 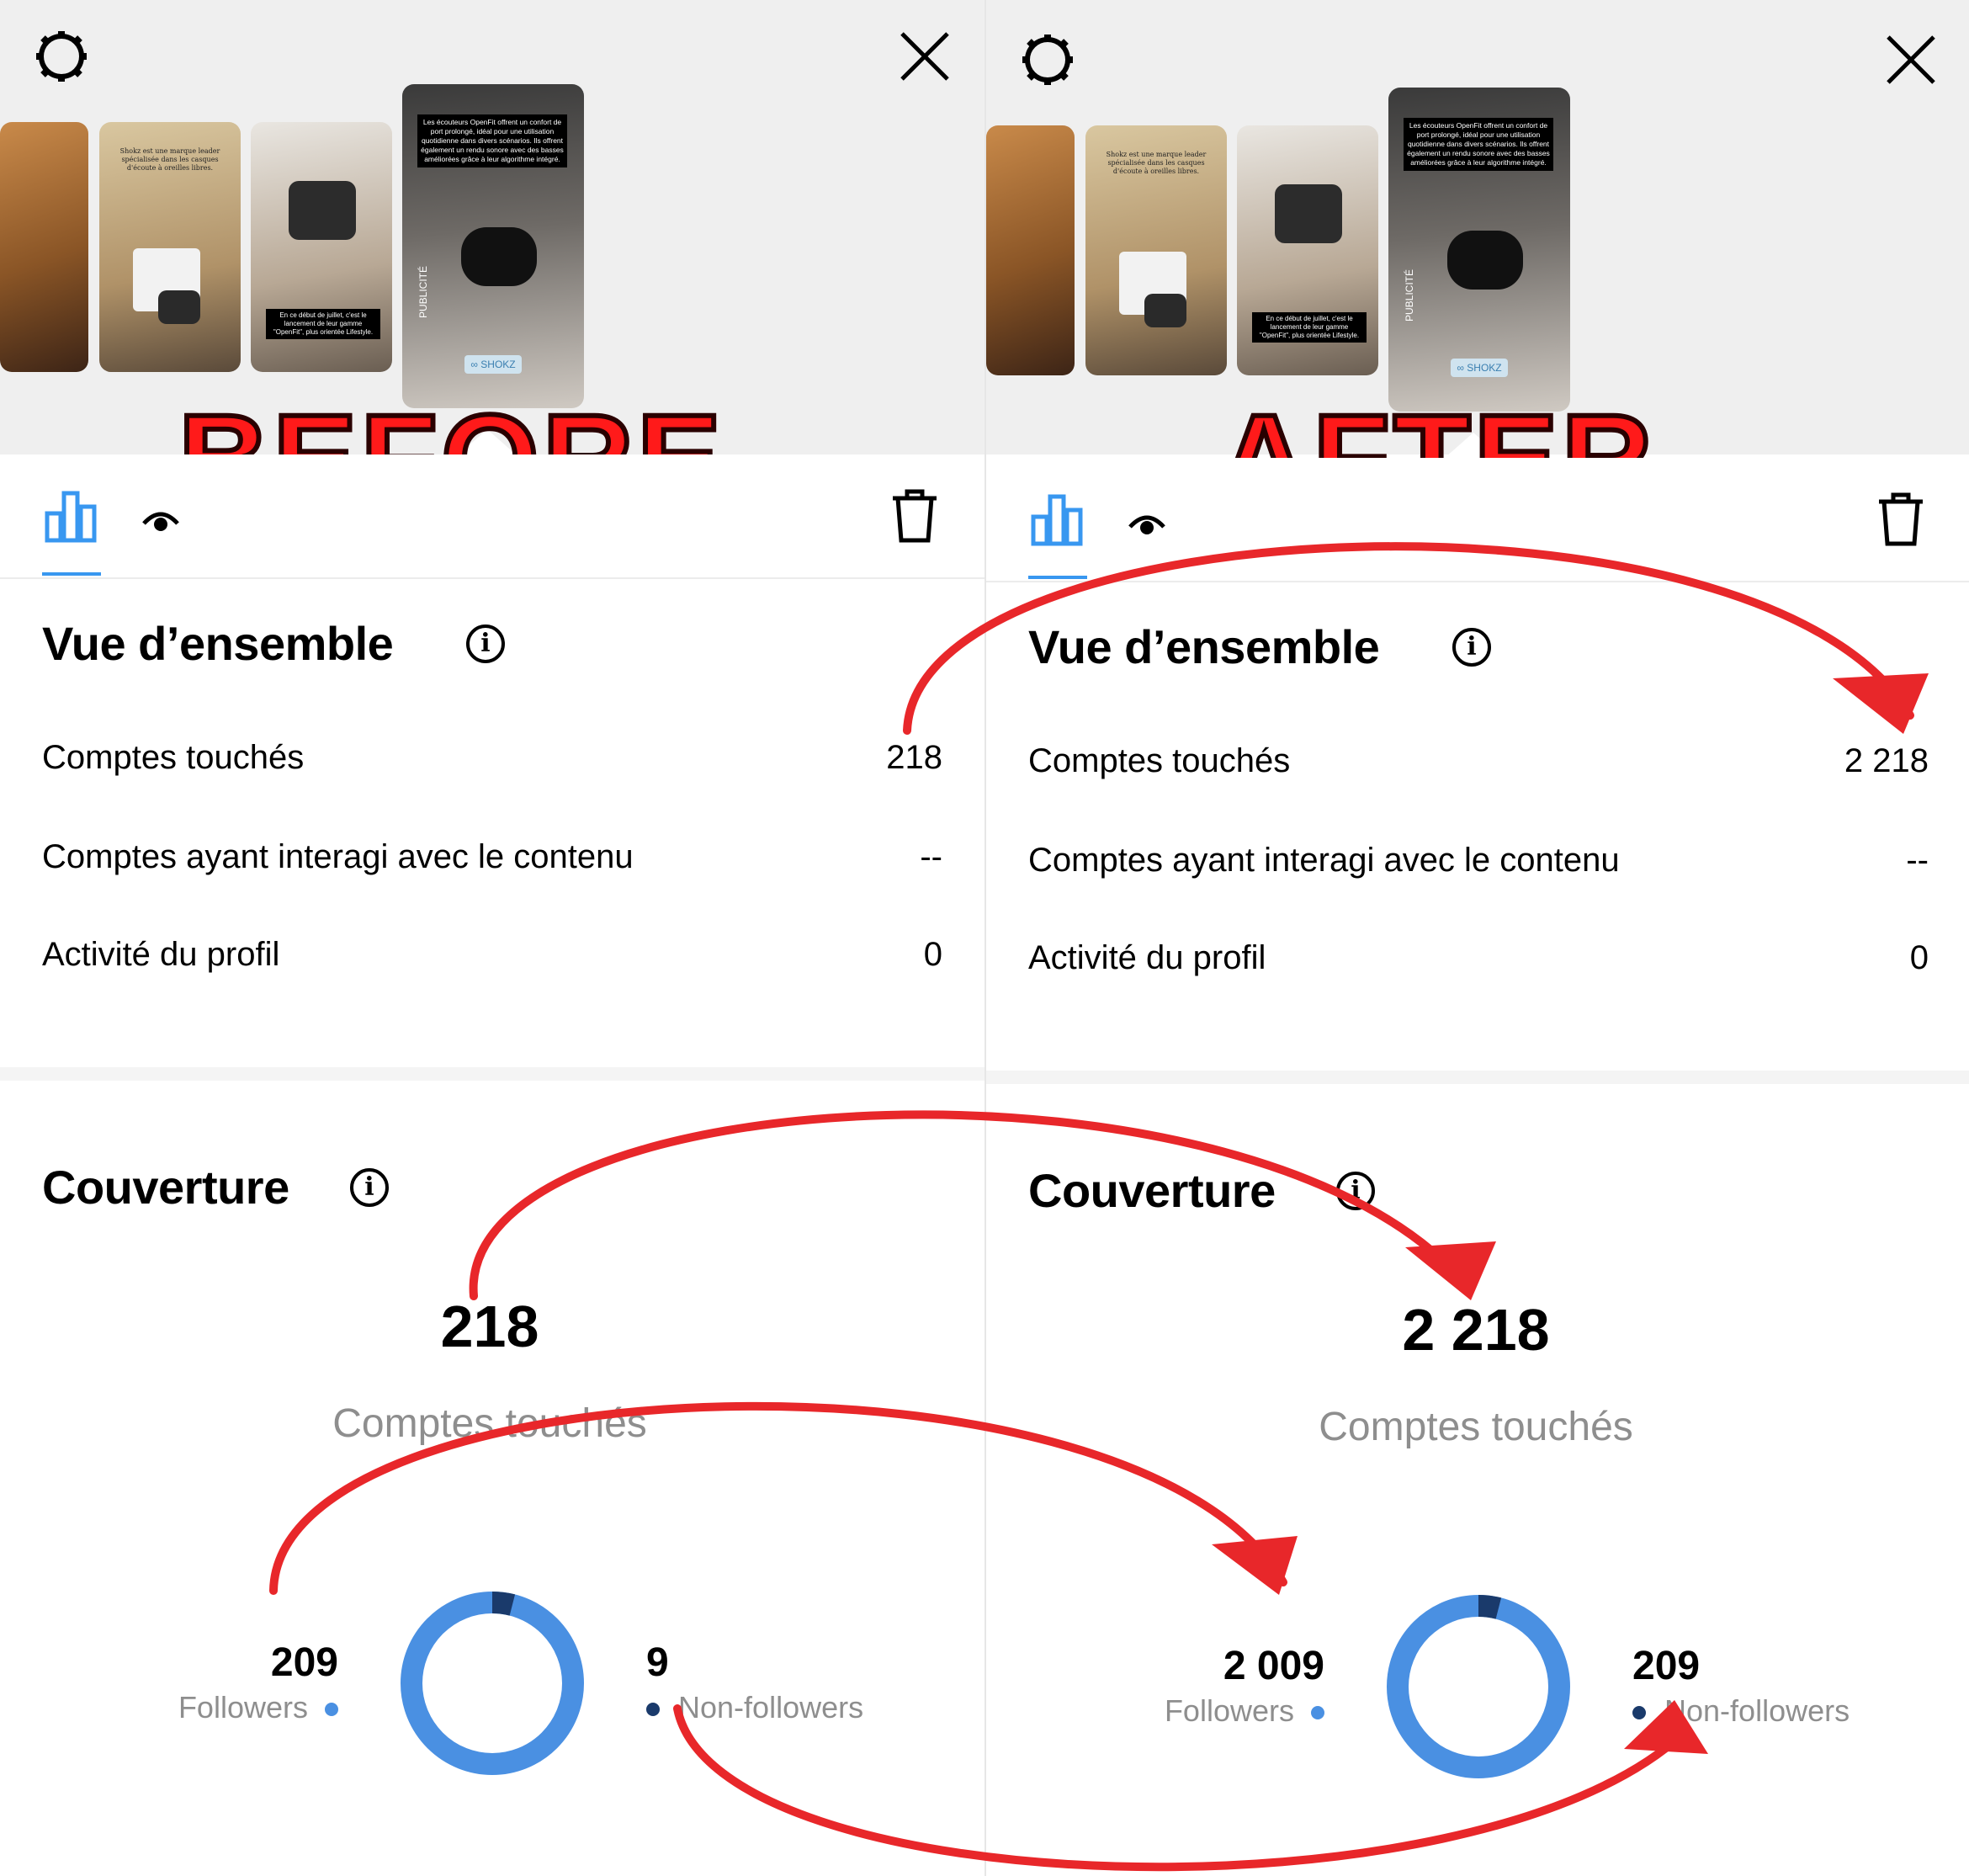 I want to click on non-followers-count: 9, so click(x=657, y=1663).